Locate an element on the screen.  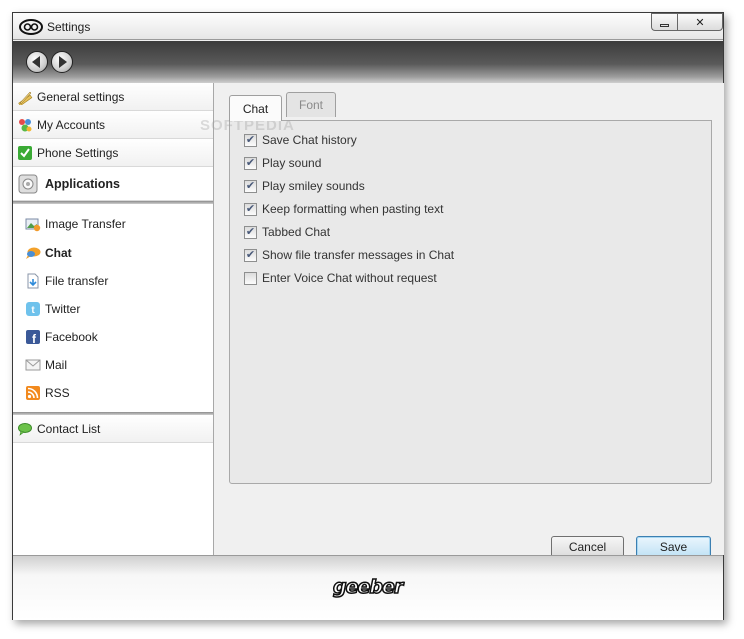
option-label: Enter Voice Chat without request is located at coordinates (349, 278).